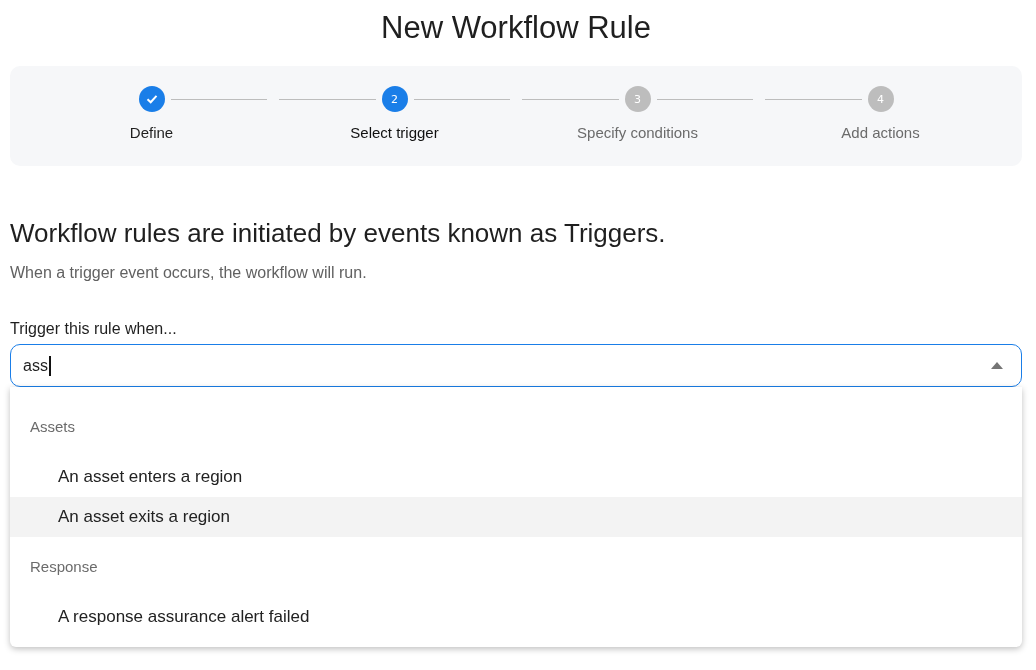 The width and height of the screenshot is (1036, 670). Describe the element at coordinates (394, 99) in the screenshot. I see `step-number: 2` at that location.